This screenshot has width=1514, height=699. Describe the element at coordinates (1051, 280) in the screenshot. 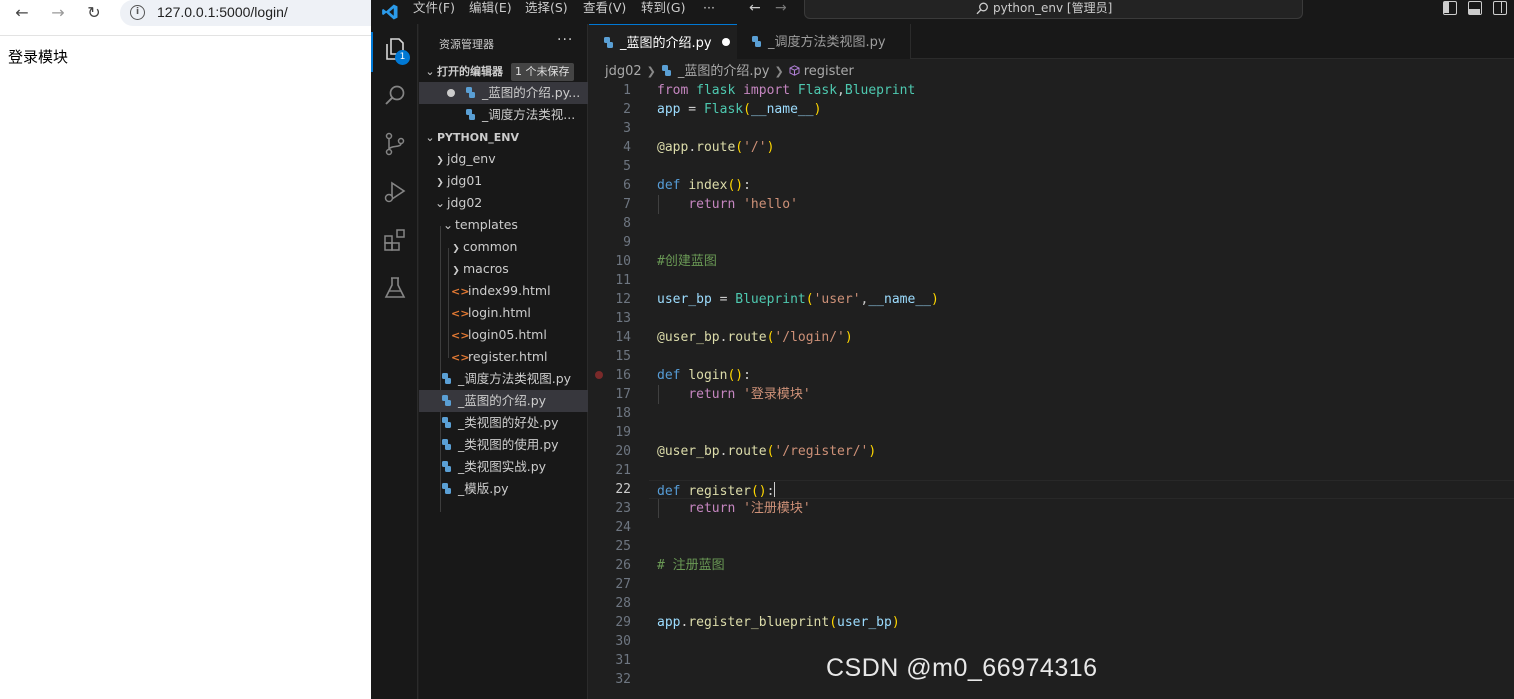

I see `code-line: 11` at that location.